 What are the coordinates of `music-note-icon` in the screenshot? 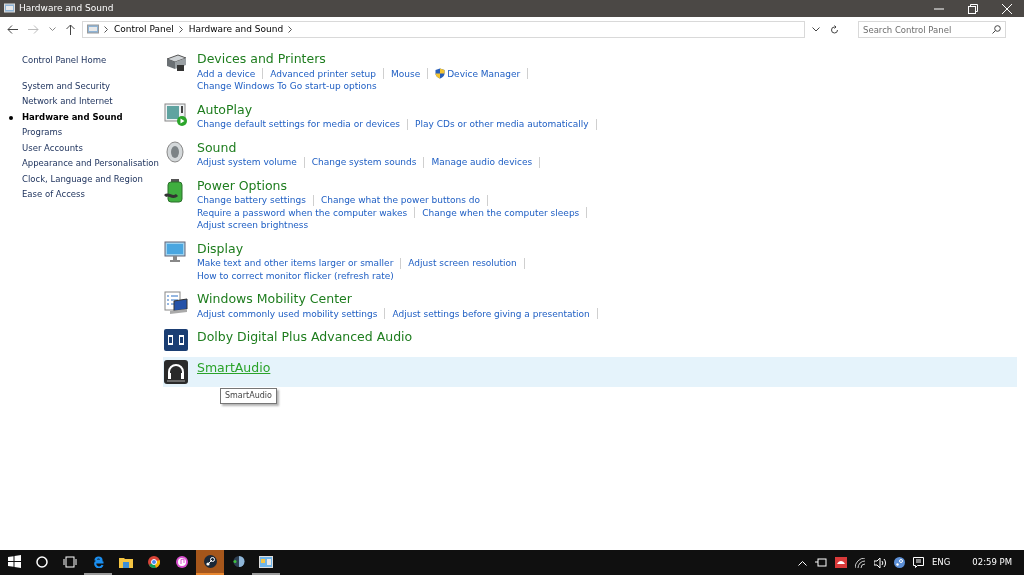 It's located at (182, 561).